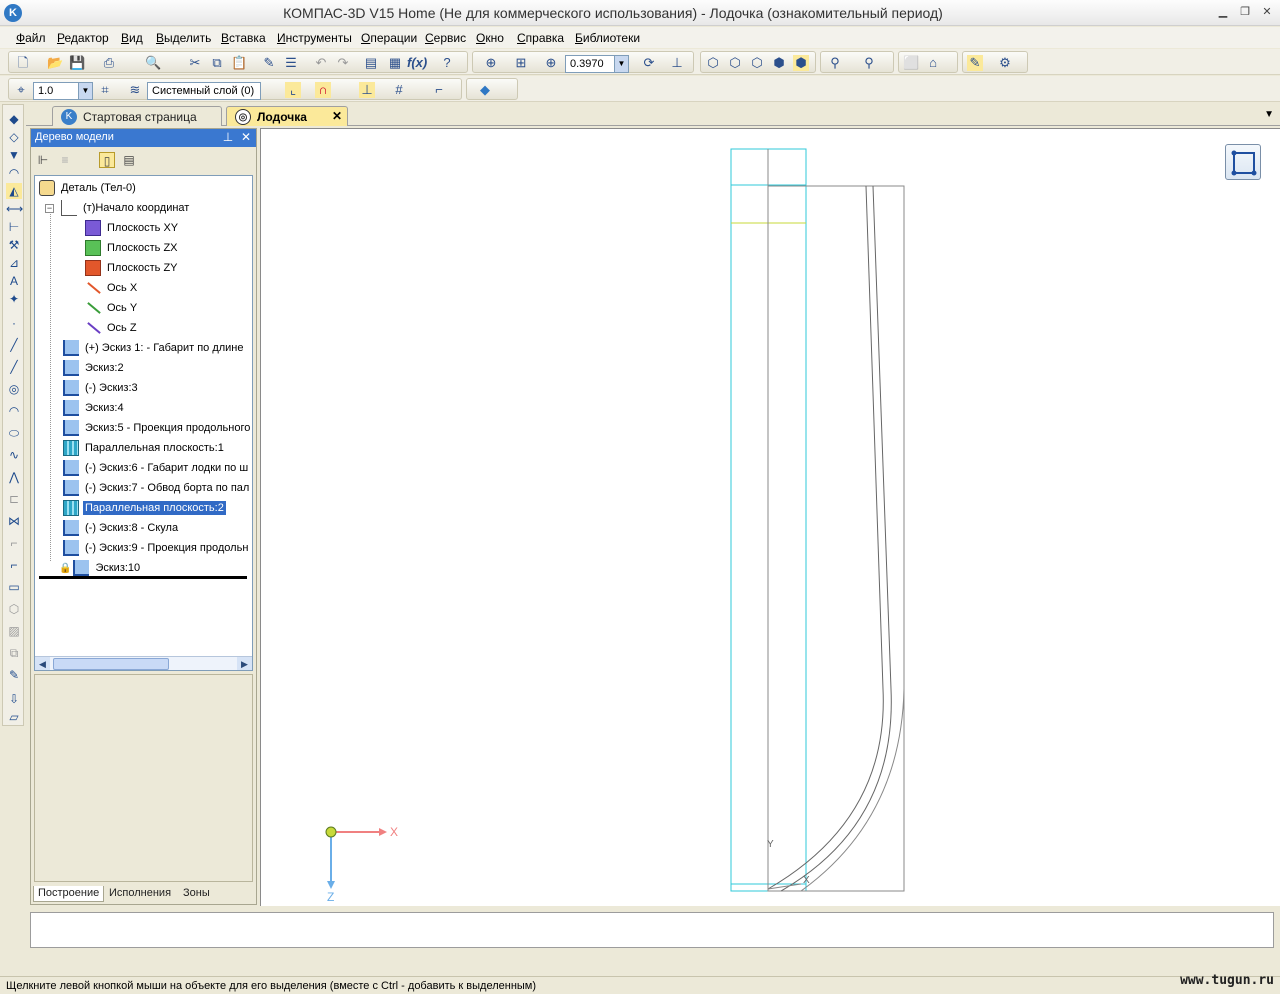  Describe the element at coordinates (14, 281) in the screenshot. I see `annotation-icon: A` at that location.